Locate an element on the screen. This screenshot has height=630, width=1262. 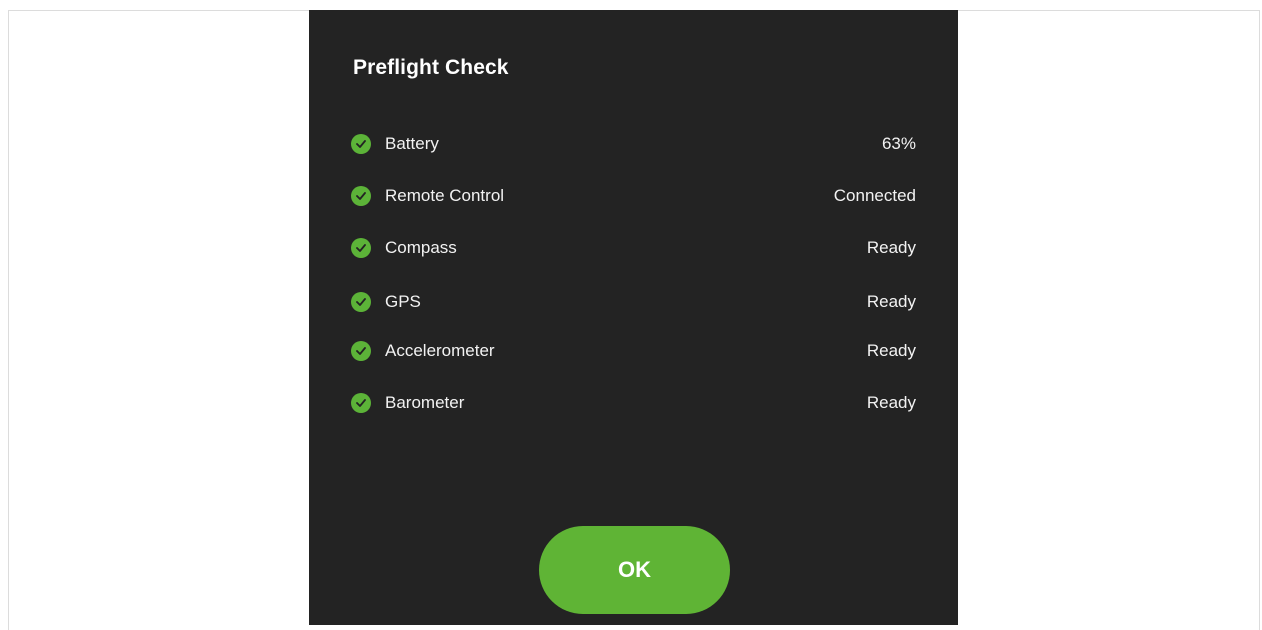
check-item-compass: Compass Ready is located at coordinates (633, 248).